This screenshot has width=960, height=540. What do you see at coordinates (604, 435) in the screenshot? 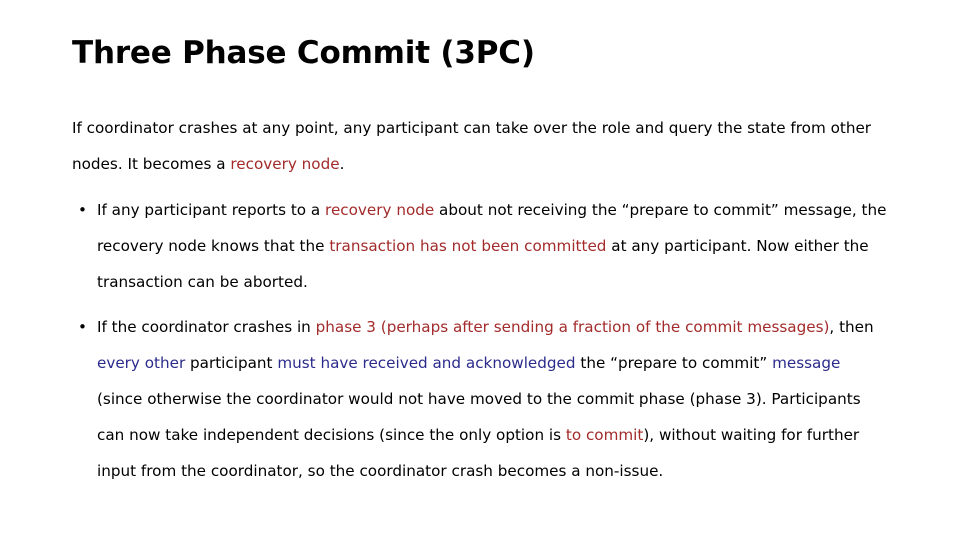
I see `text-run-red: to commit` at bounding box center [604, 435].